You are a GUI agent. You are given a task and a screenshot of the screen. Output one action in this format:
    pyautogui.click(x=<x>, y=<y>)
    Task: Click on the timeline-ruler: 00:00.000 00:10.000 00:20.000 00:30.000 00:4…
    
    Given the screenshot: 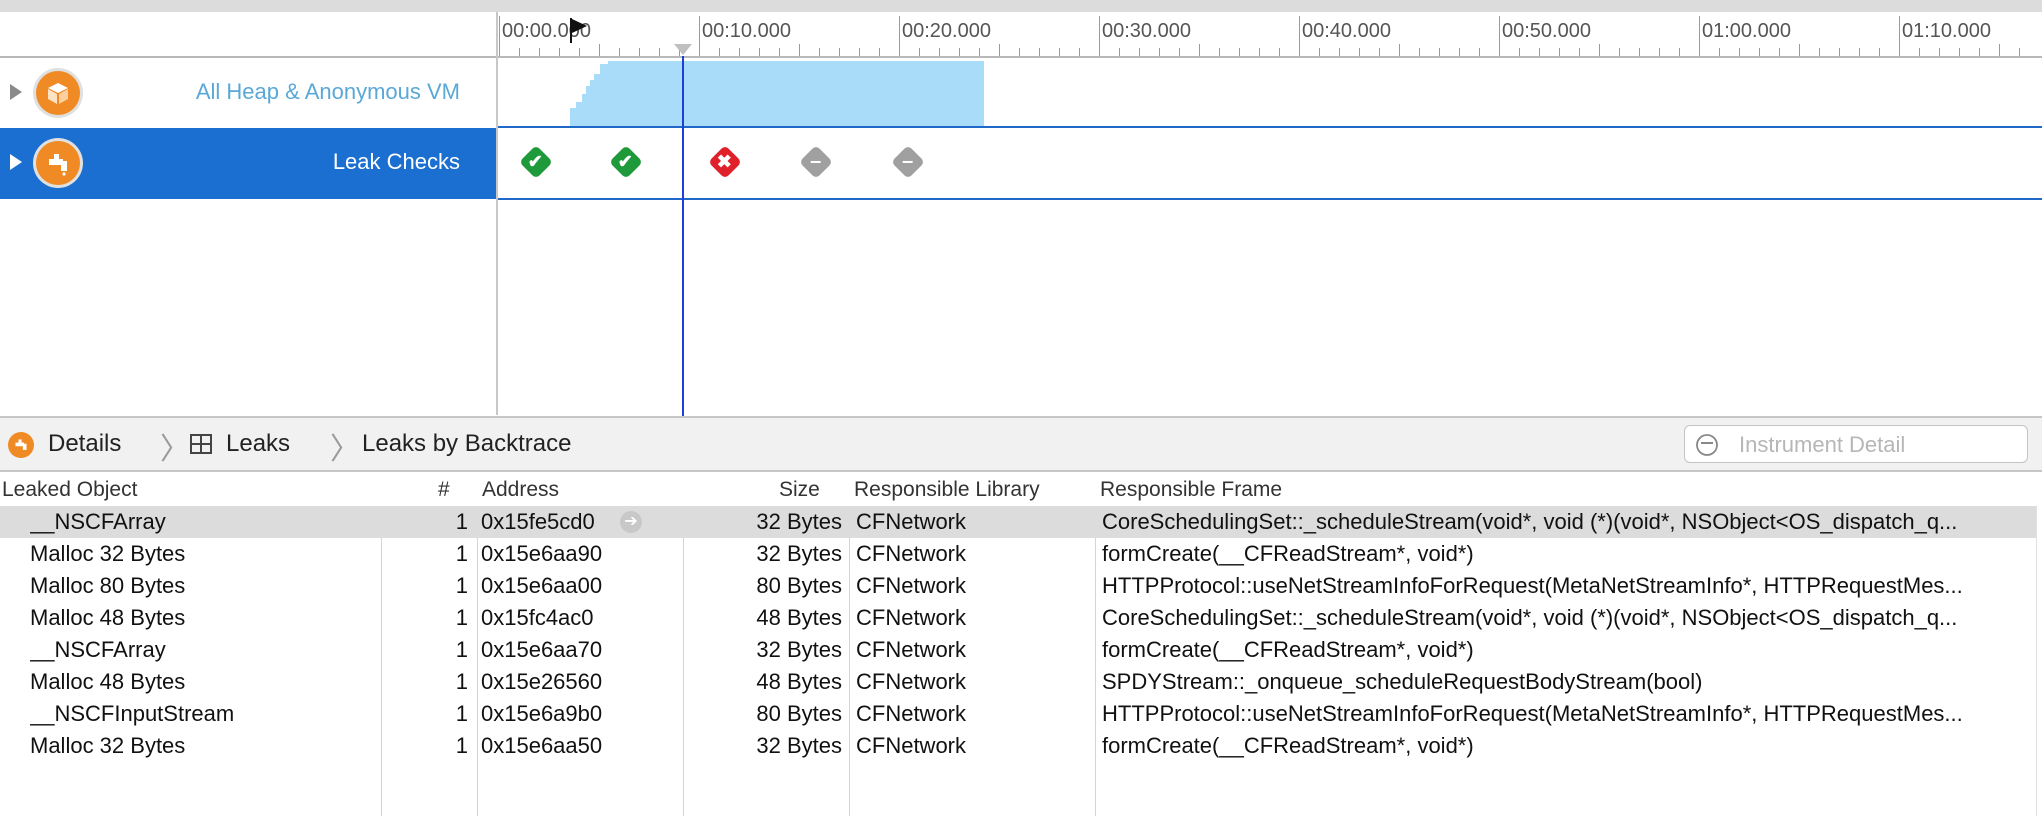 What is the action you would take?
    pyautogui.click(x=1269, y=35)
    